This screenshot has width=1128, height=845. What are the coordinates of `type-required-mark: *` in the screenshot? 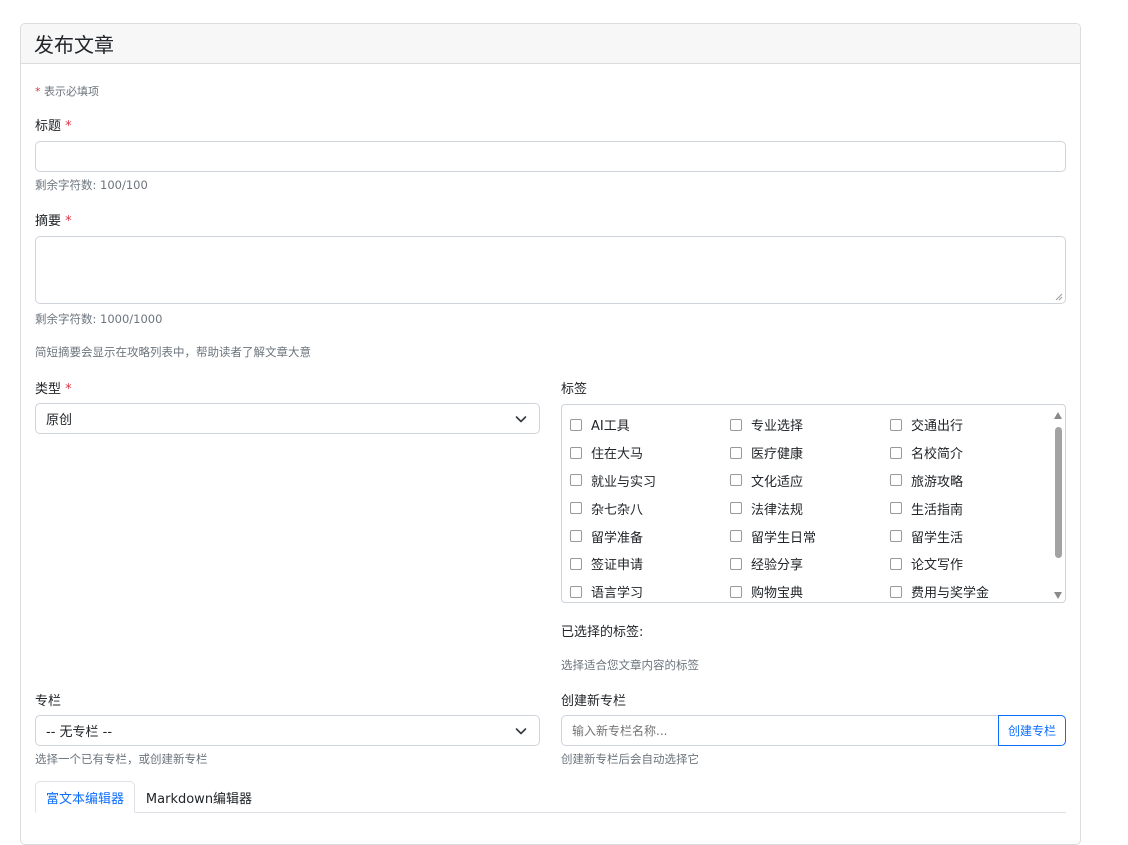 It's located at (68, 389).